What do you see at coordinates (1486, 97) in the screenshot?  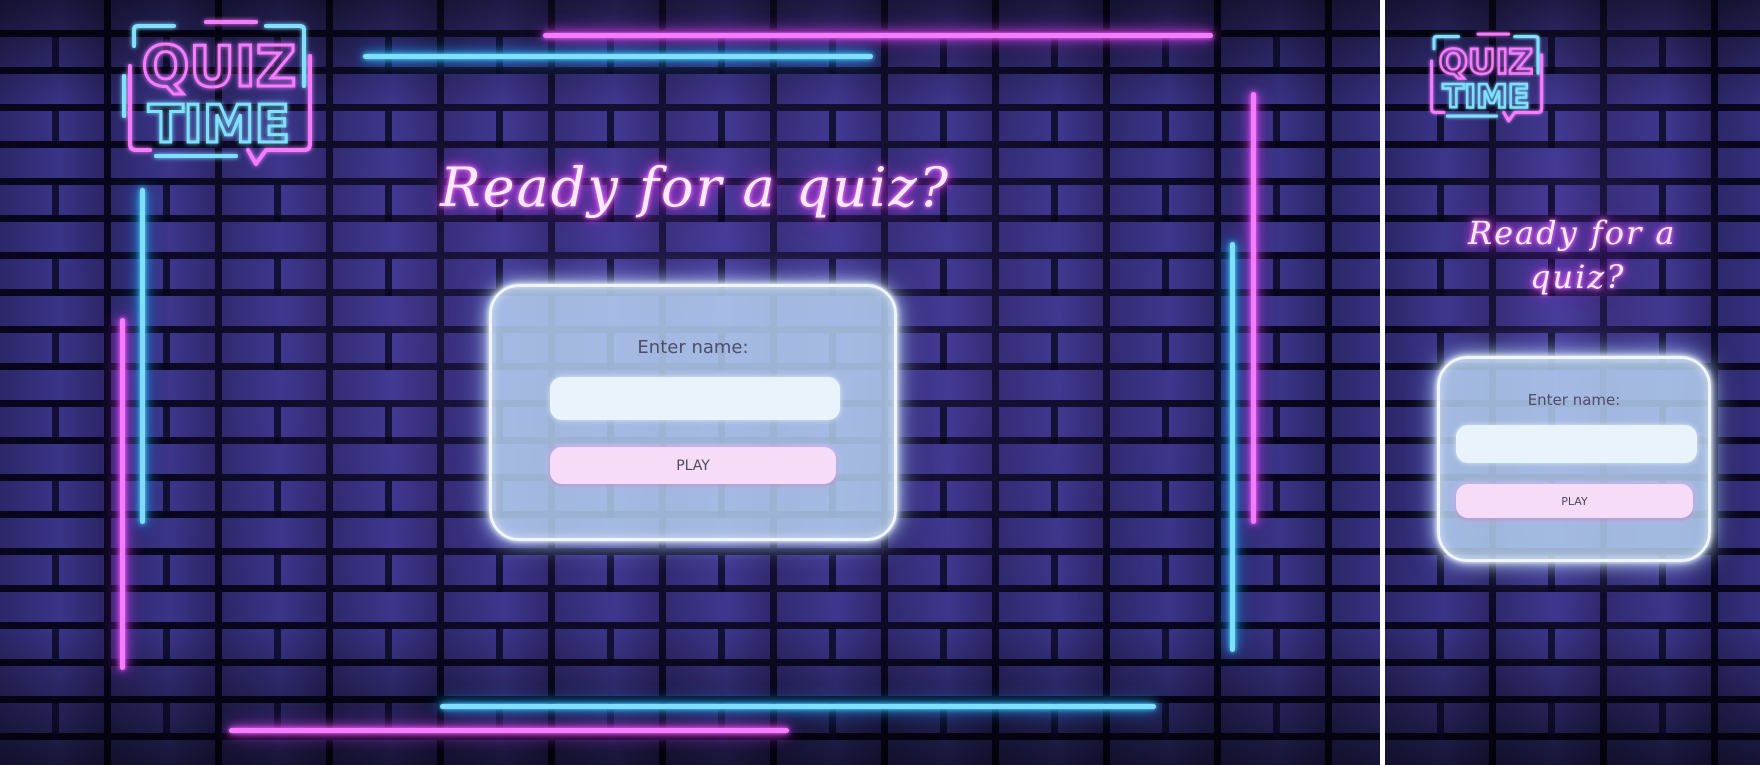 I see `logo-text-line2-mobile: TIME` at bounding box center [1486, 97].